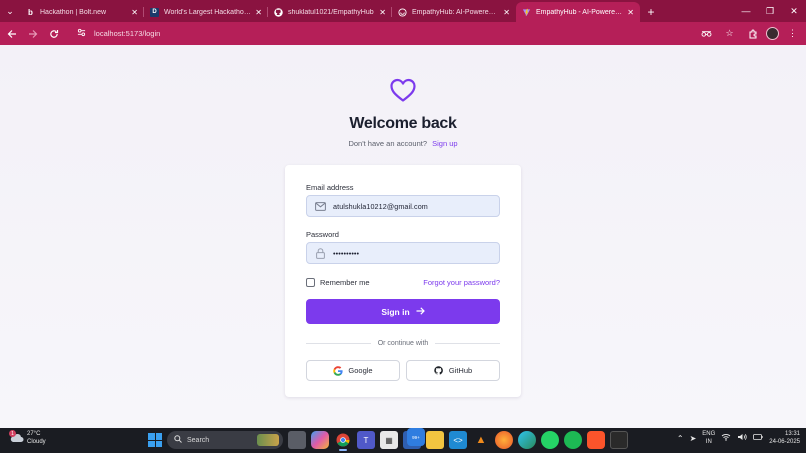 This screenshot has width=806, height=453. I want to click on github-label: GitHub, so click(460, 370).